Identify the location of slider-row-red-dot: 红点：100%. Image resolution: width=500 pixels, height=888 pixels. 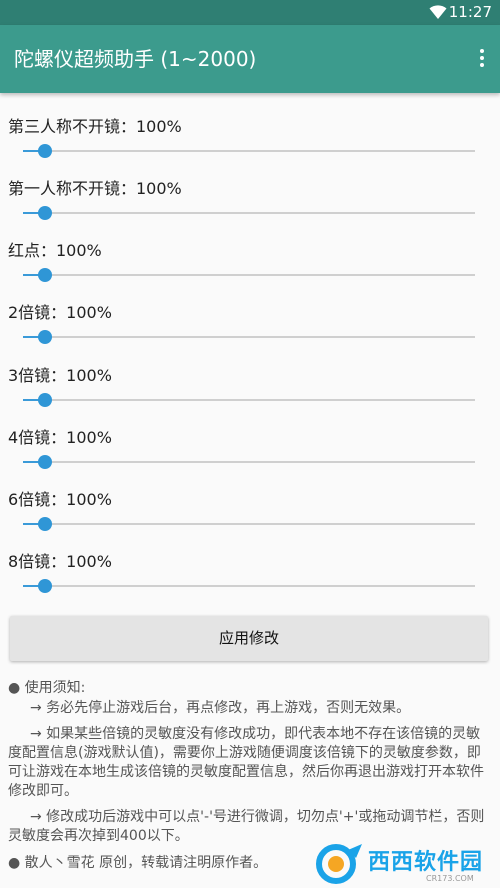
(250, 271).